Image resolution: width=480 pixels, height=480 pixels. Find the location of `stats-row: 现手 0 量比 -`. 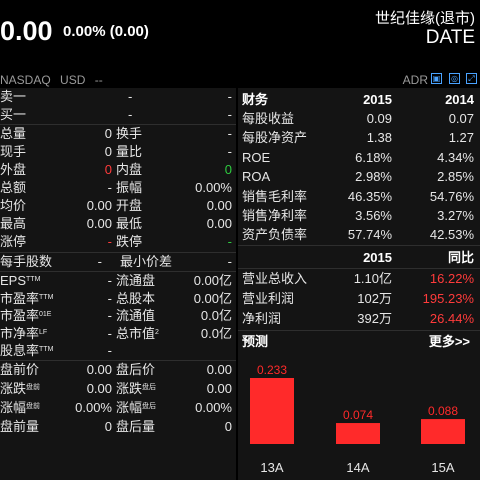

stats-row: 现手 0 量比 - is located at coordinates (118, 152).